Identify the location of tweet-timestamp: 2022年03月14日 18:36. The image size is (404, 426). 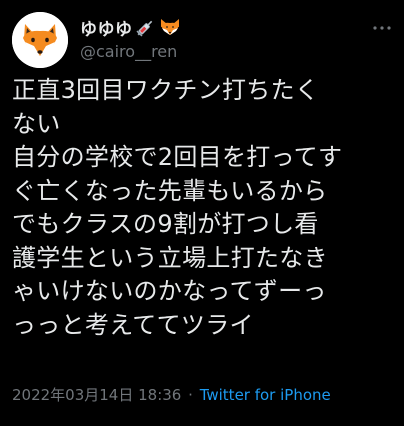
(96, 395).